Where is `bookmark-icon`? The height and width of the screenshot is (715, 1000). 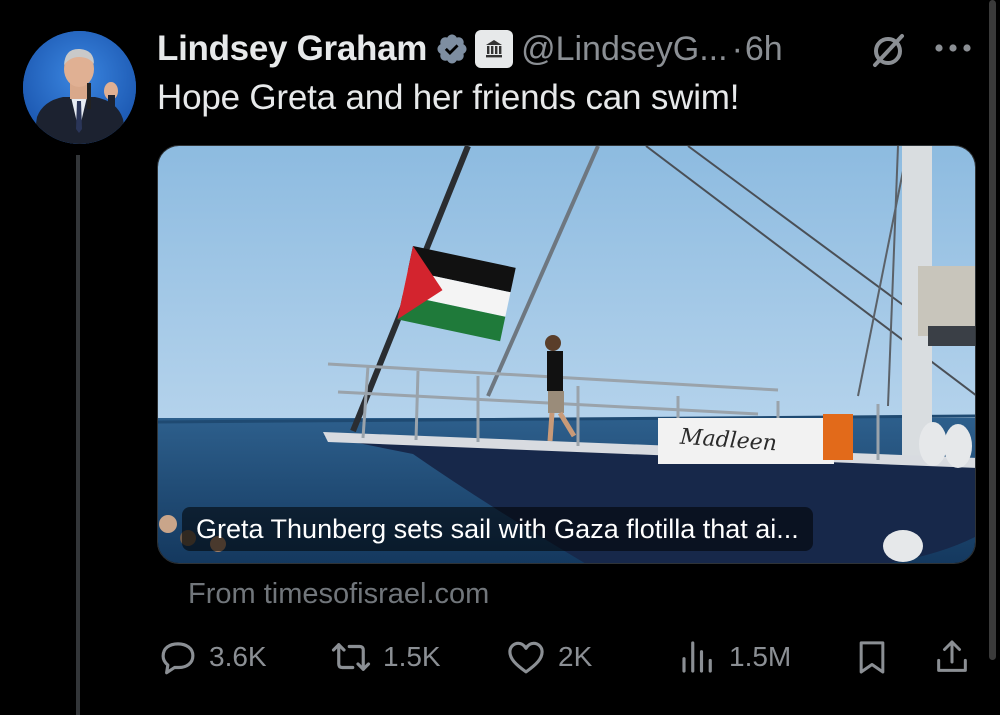 bookmark-icon is located at coordinates (872, 657).